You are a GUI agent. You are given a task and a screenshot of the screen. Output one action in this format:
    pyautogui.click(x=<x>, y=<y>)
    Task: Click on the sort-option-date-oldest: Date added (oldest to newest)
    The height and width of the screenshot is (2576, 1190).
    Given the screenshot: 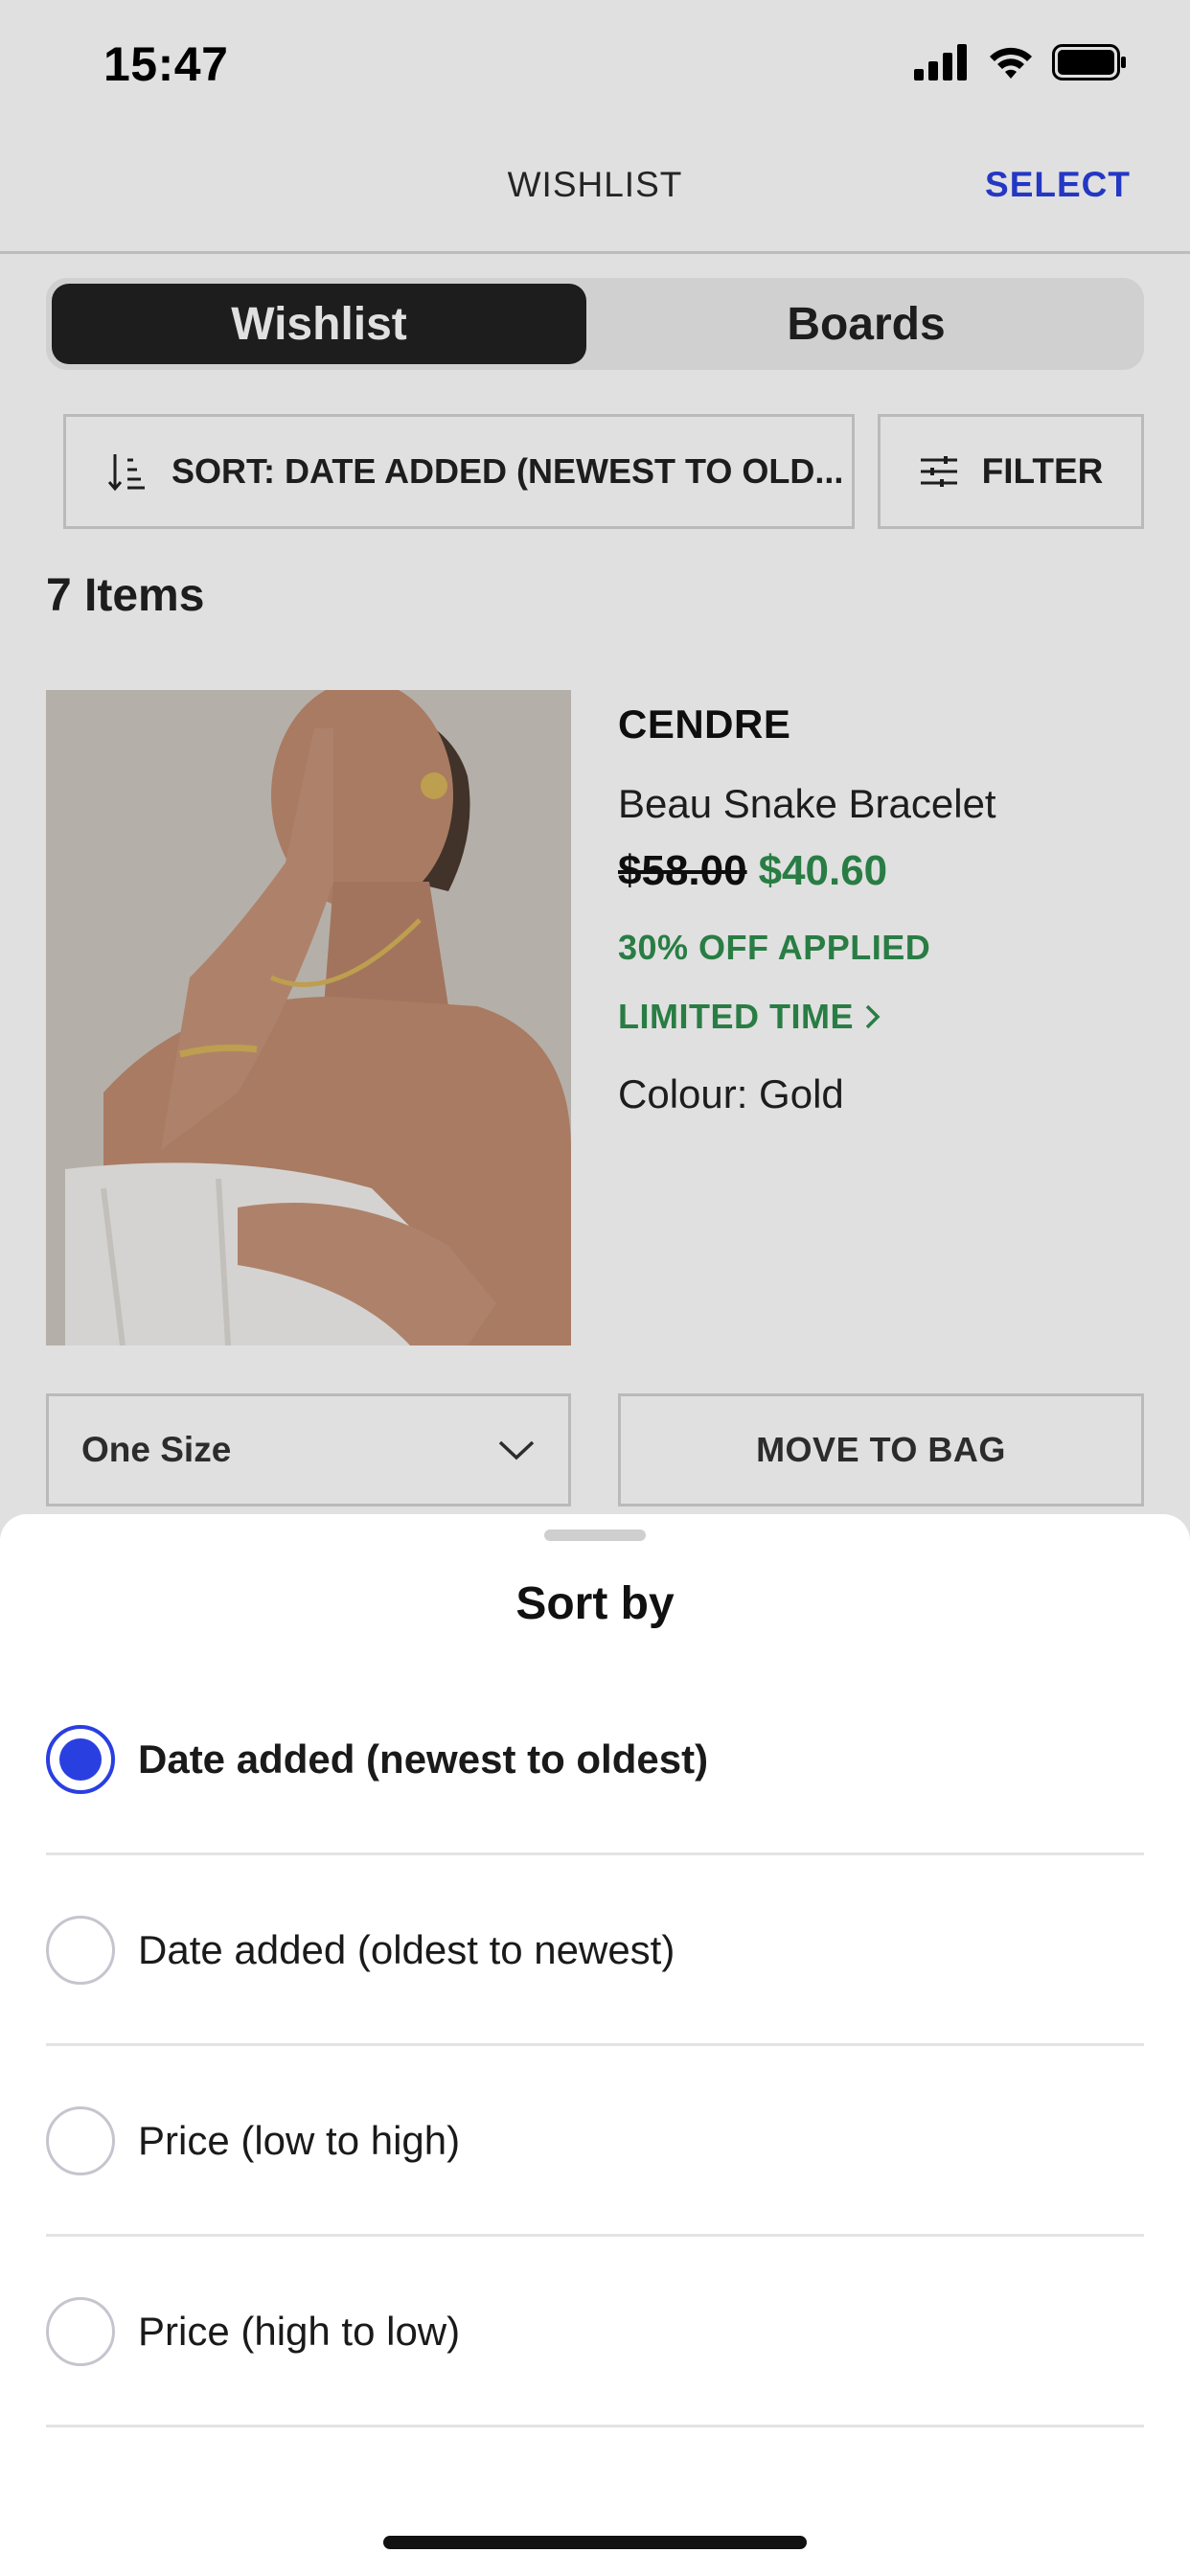 What is the action you would take?
    pyautogui.click(x=595, y=1951)
    